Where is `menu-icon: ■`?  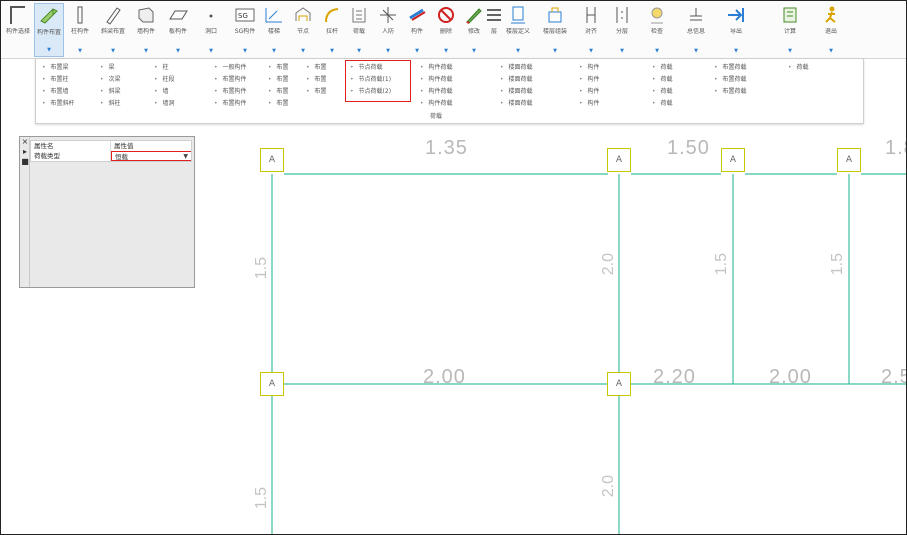 menu-icon: ■ is located at coordinates (25, 162).